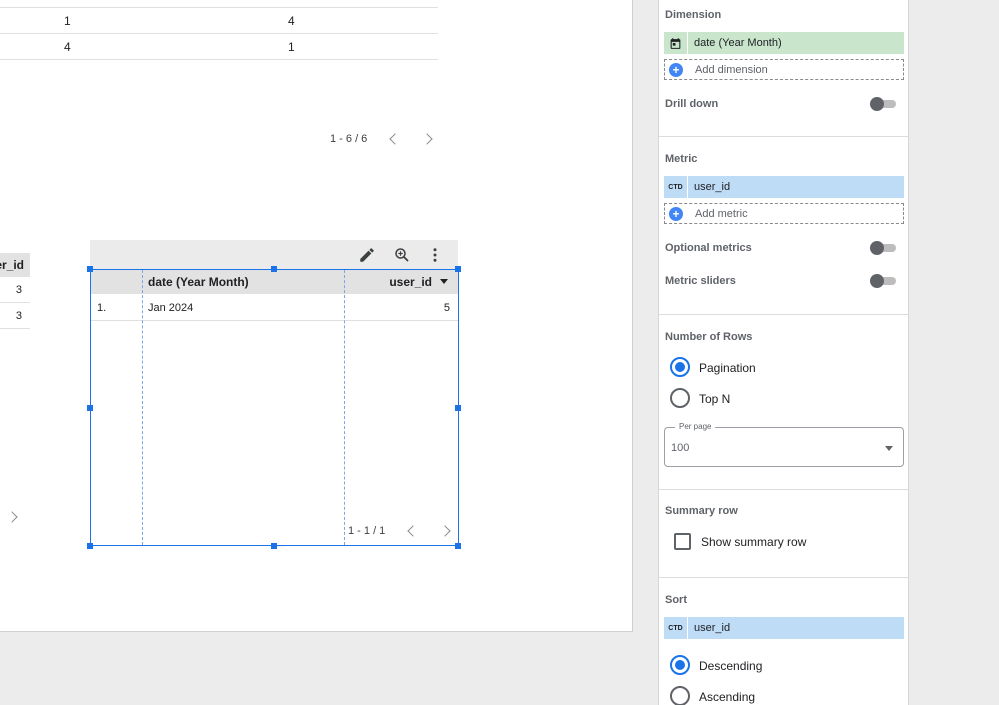  I want to click on column-header-date: date (Year Month), so click(198, 282).